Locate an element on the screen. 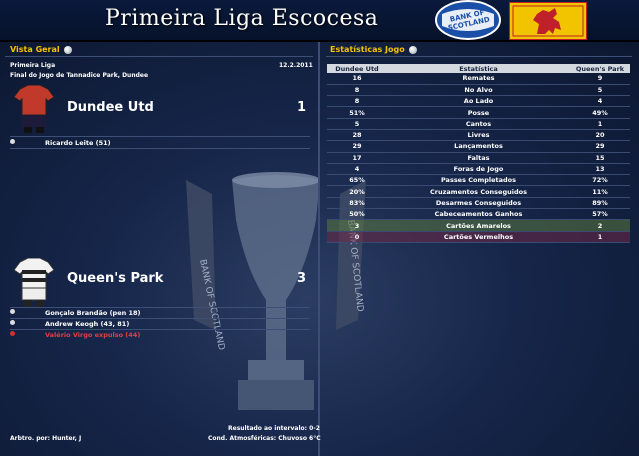 The width and height of the screenshot is (639, 456). away-stat-value: 2 is located at coordinates (600, 225).